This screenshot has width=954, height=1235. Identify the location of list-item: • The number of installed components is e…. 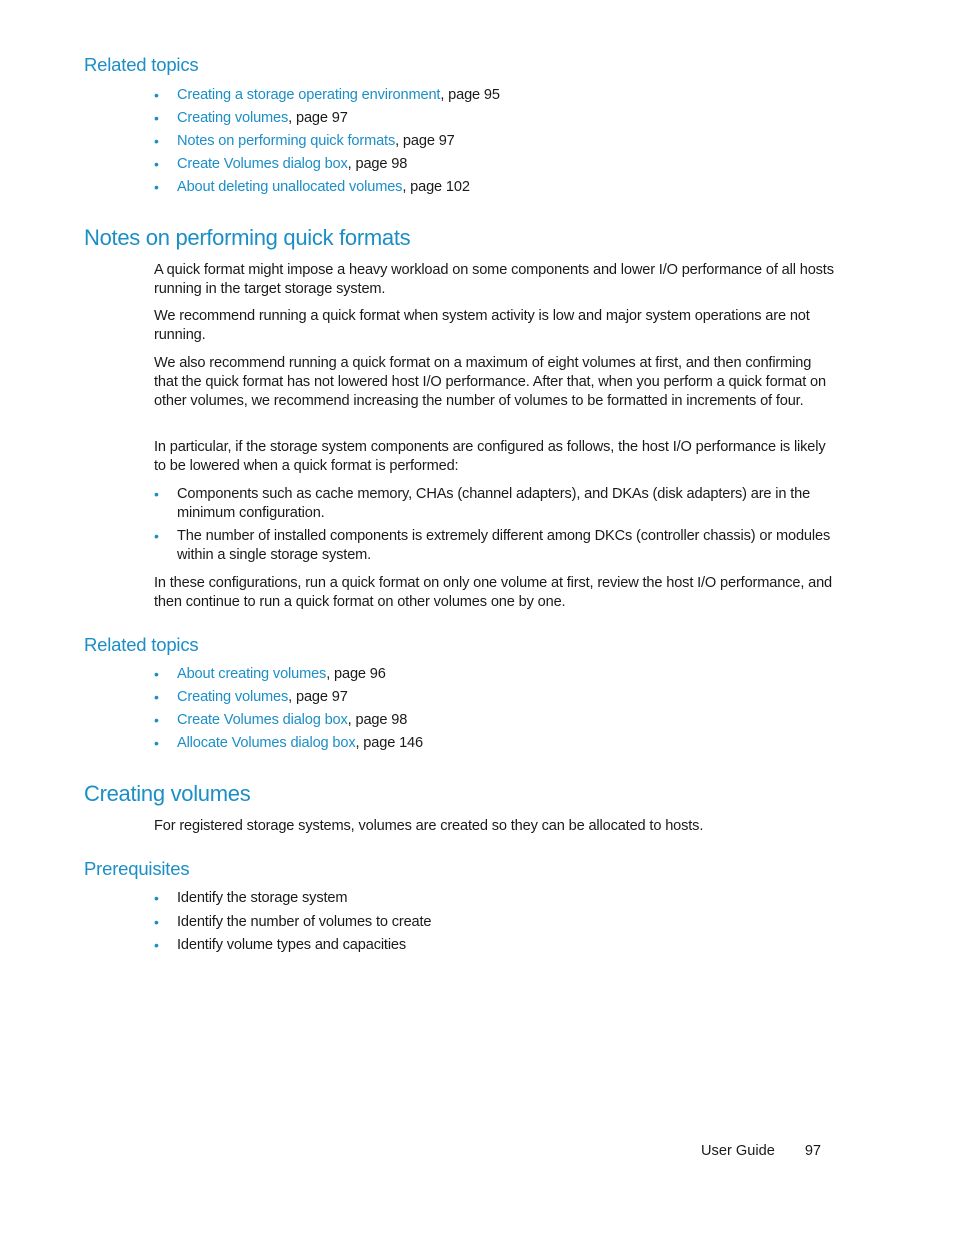
(494, 546).